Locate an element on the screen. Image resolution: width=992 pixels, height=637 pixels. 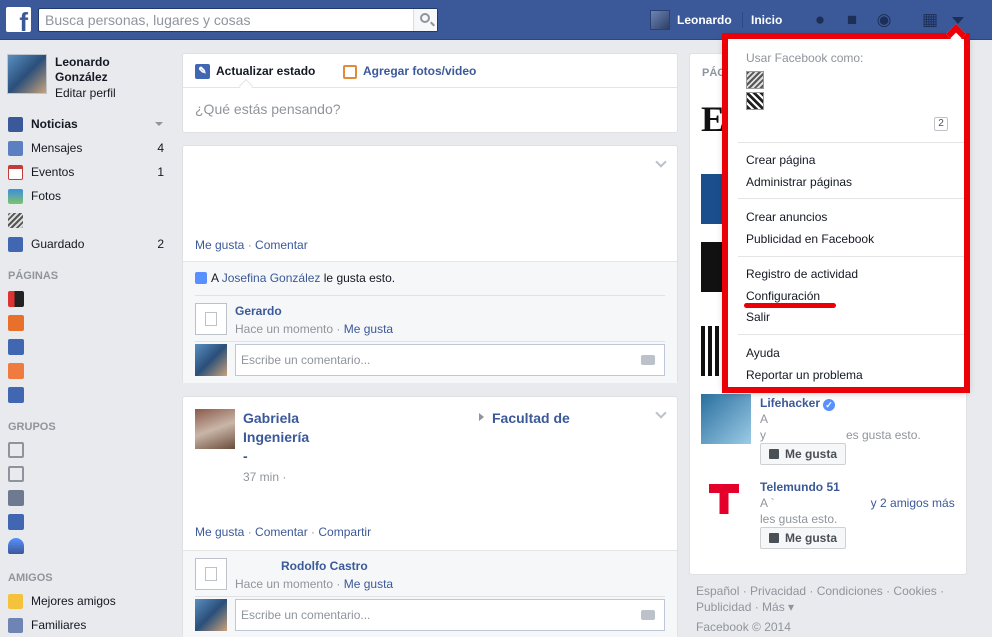
list-icon is located at coordinates (16, 498).